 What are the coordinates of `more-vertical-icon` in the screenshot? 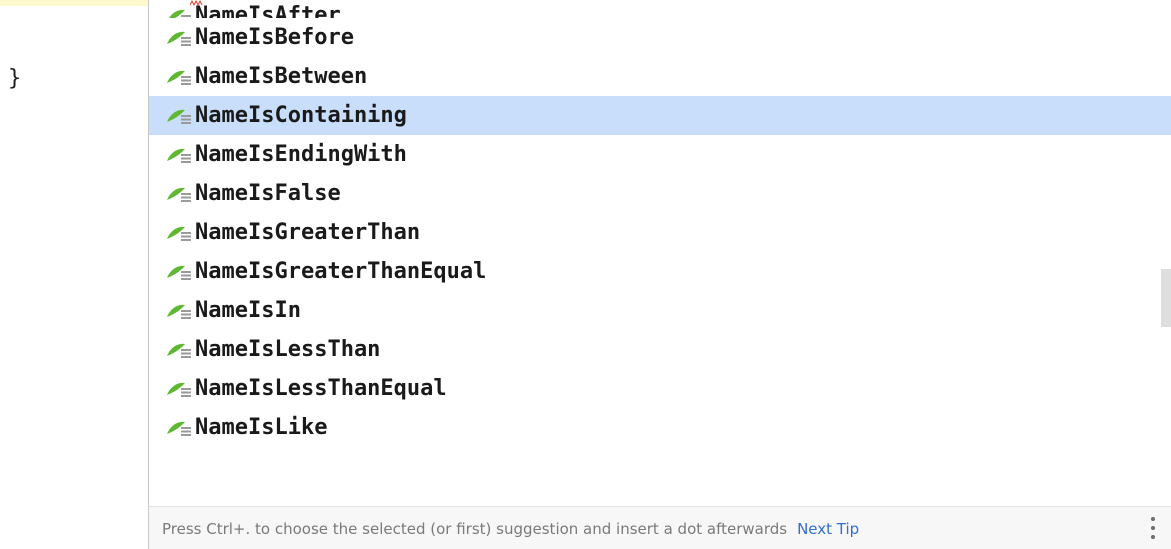 It's located at (1153, 528).